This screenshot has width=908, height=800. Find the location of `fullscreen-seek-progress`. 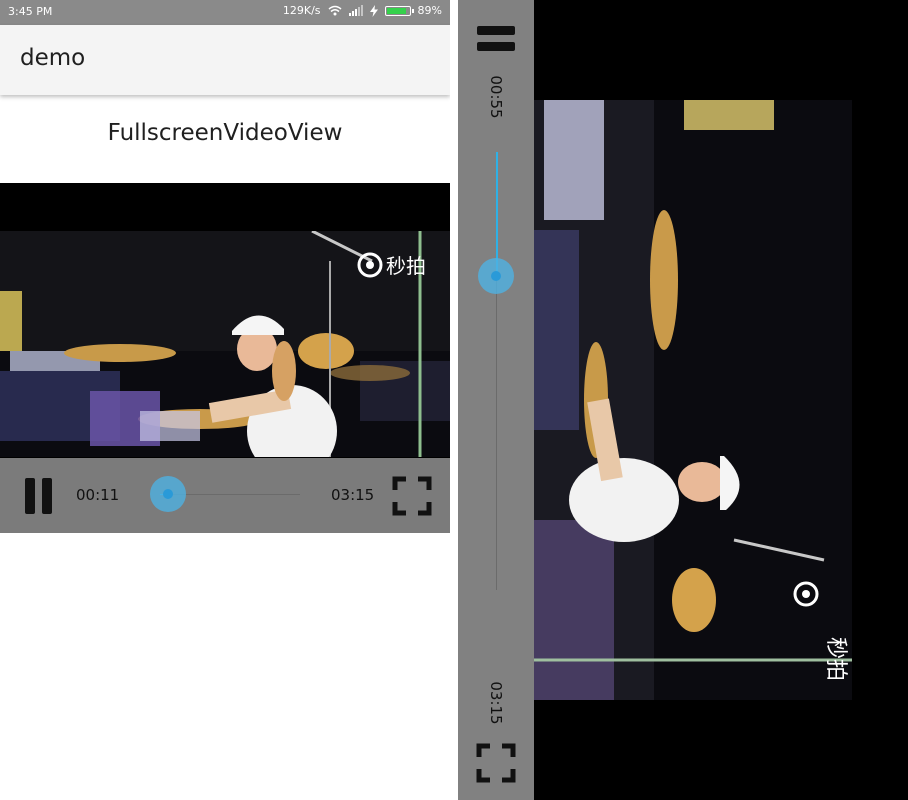

fullscreen-seek-progress is located at coordinates (497, 214).